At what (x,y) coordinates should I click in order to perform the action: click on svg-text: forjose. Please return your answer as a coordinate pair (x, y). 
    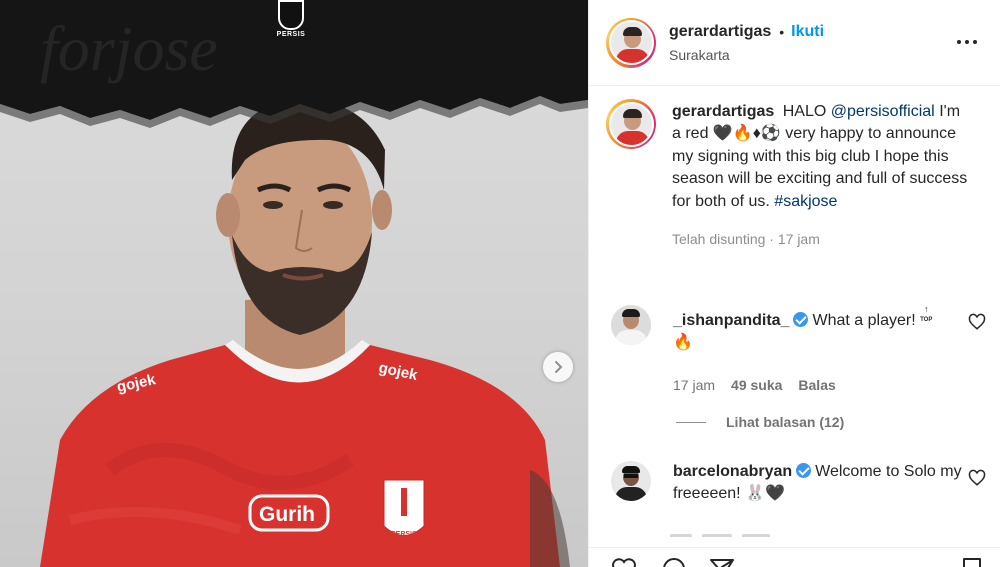
    Looking at the image, I should click on (129, 48).